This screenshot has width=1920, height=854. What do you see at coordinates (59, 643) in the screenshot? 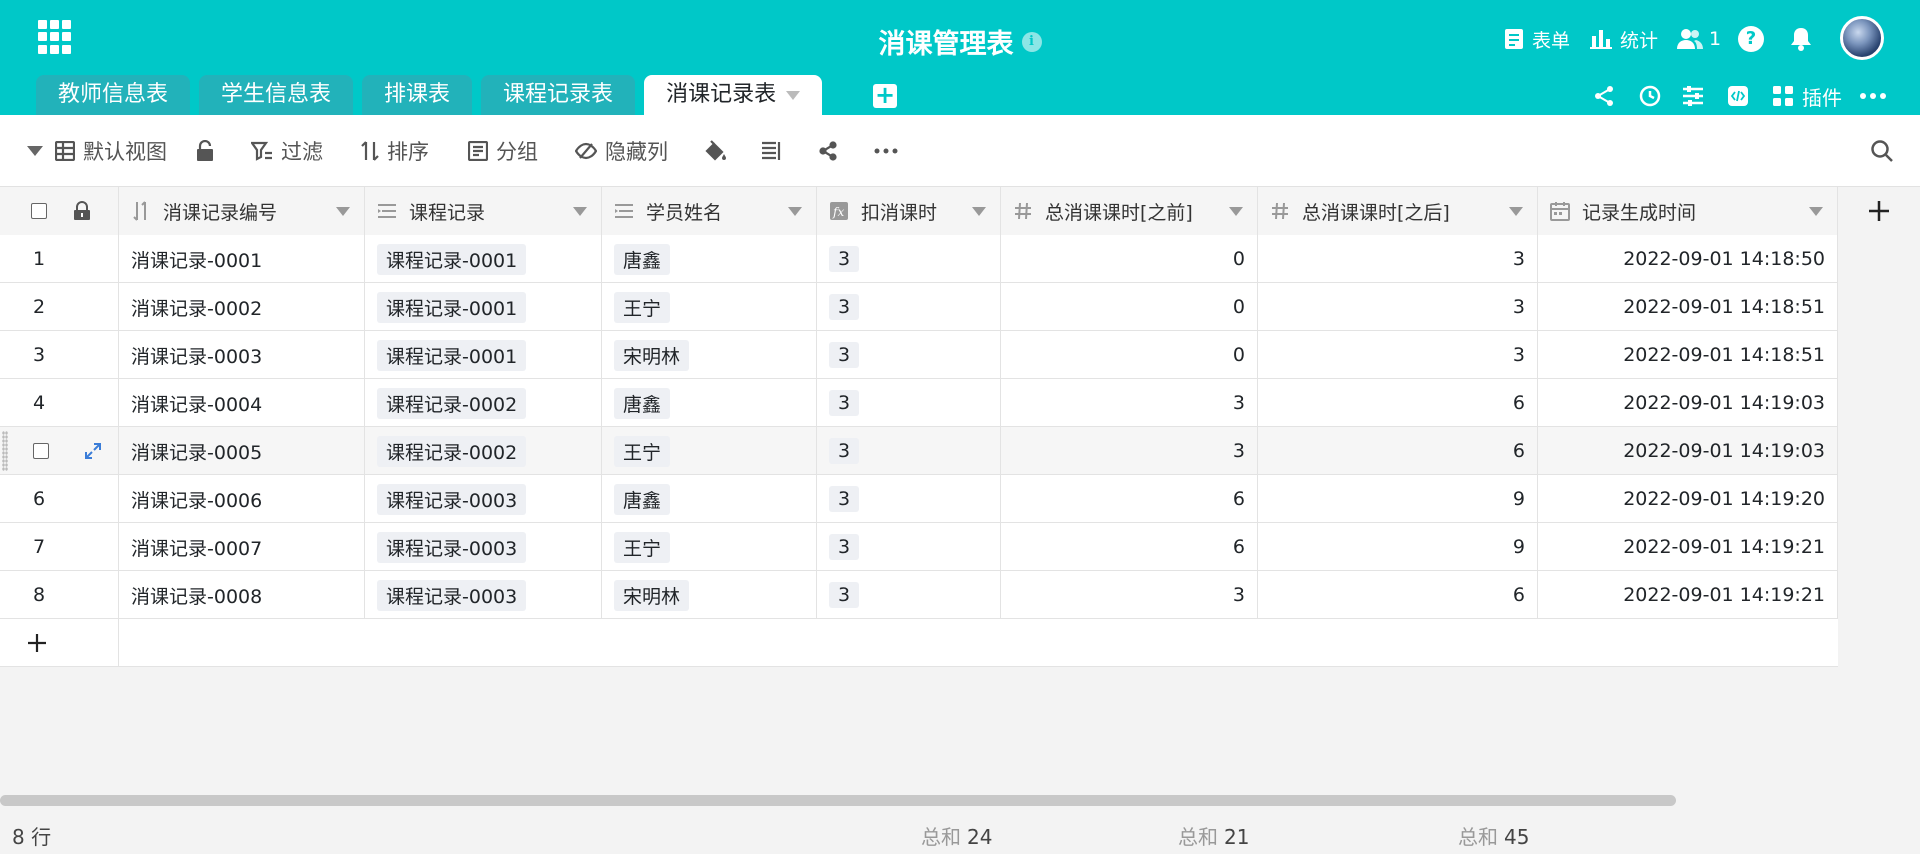
I see `add-row-cell` at bounding box center [59, 643].